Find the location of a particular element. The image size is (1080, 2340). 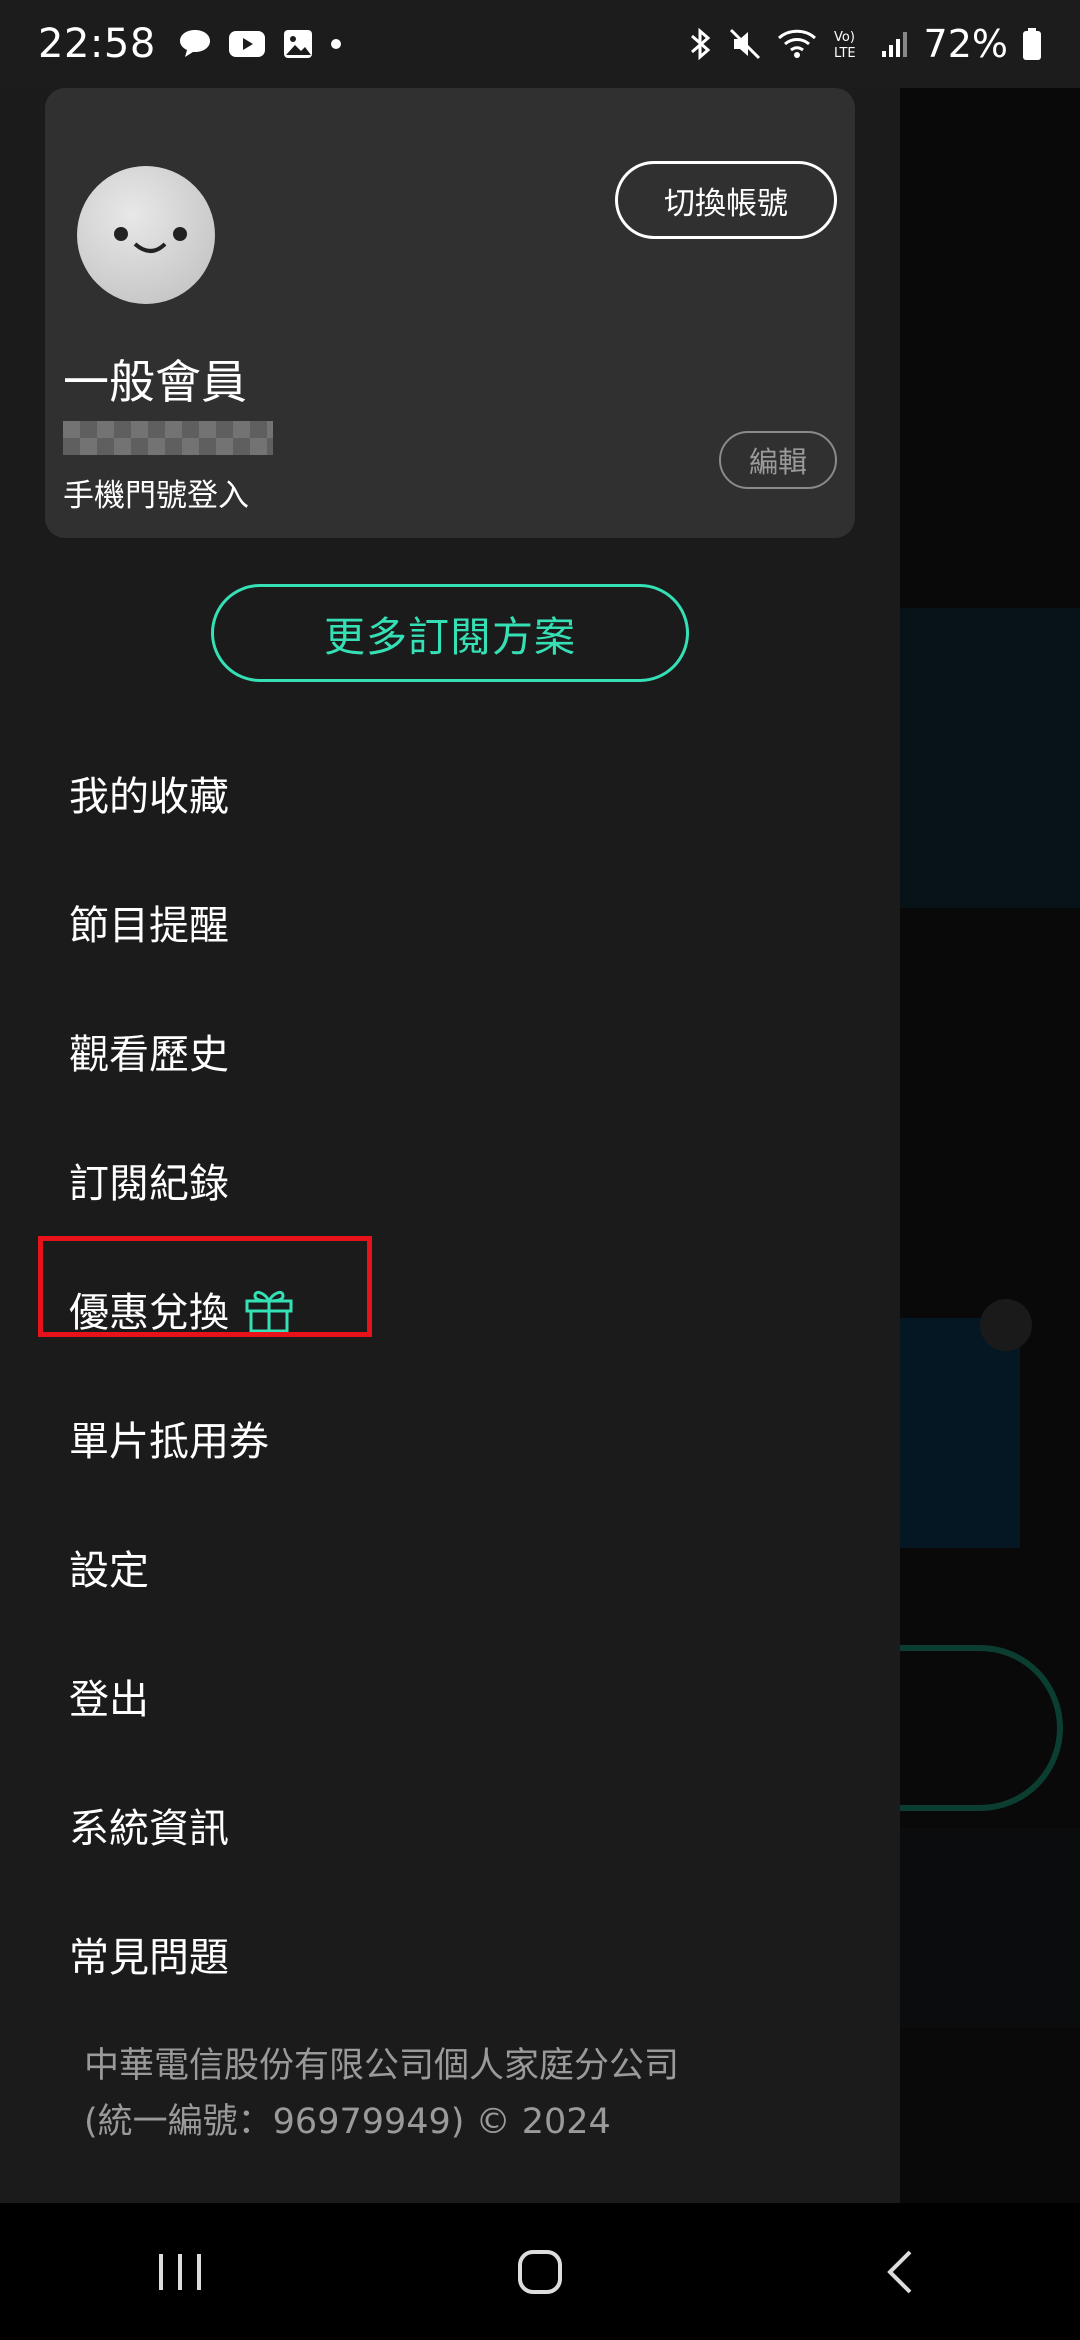

menu-item-reminders: 節目提醒 is located at coordinates (450, 921).